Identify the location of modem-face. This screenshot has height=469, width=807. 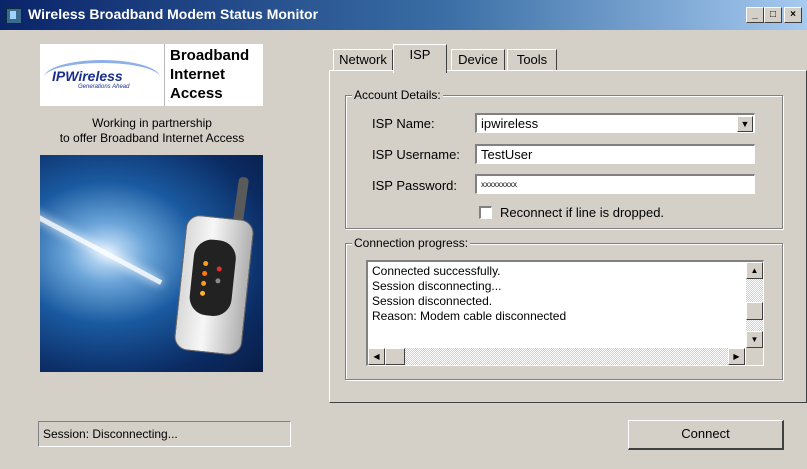
(212, 277).